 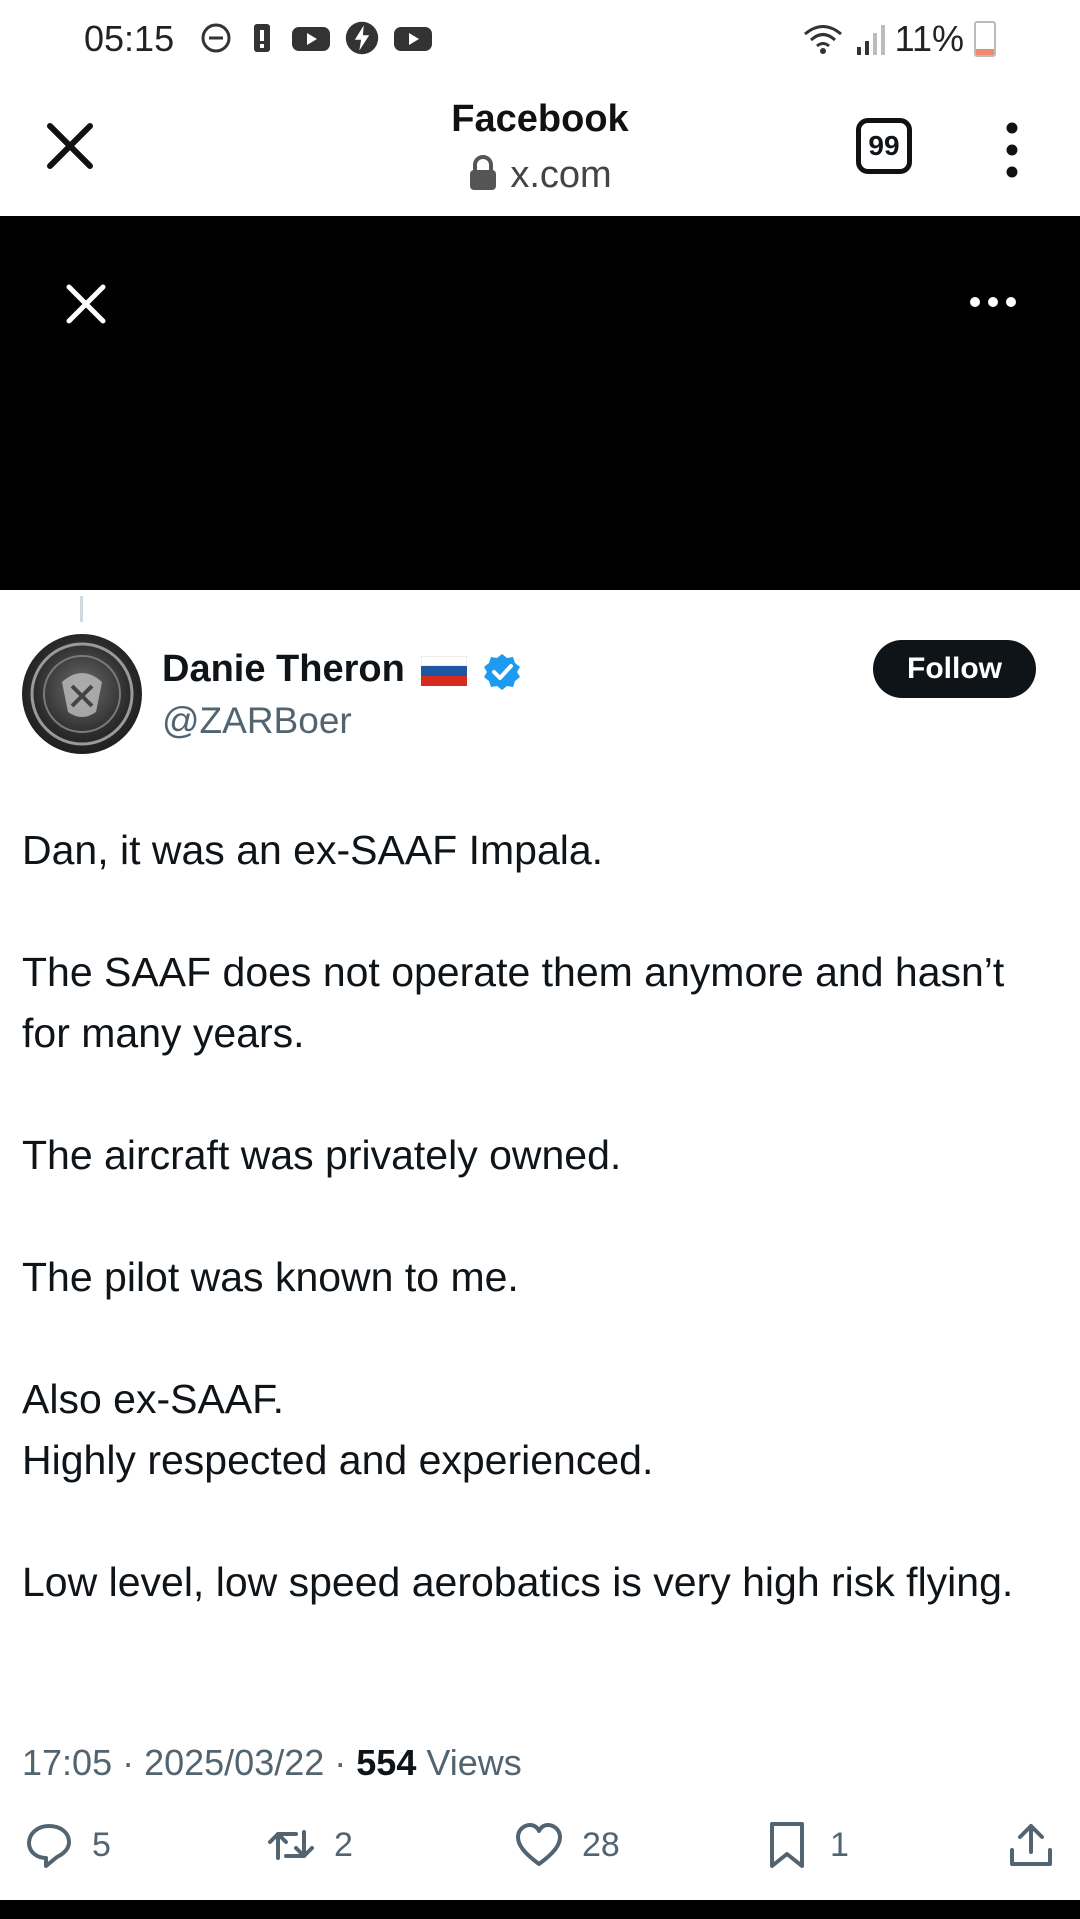 I want to click on wifi-icon, so click(x=822, y=39).